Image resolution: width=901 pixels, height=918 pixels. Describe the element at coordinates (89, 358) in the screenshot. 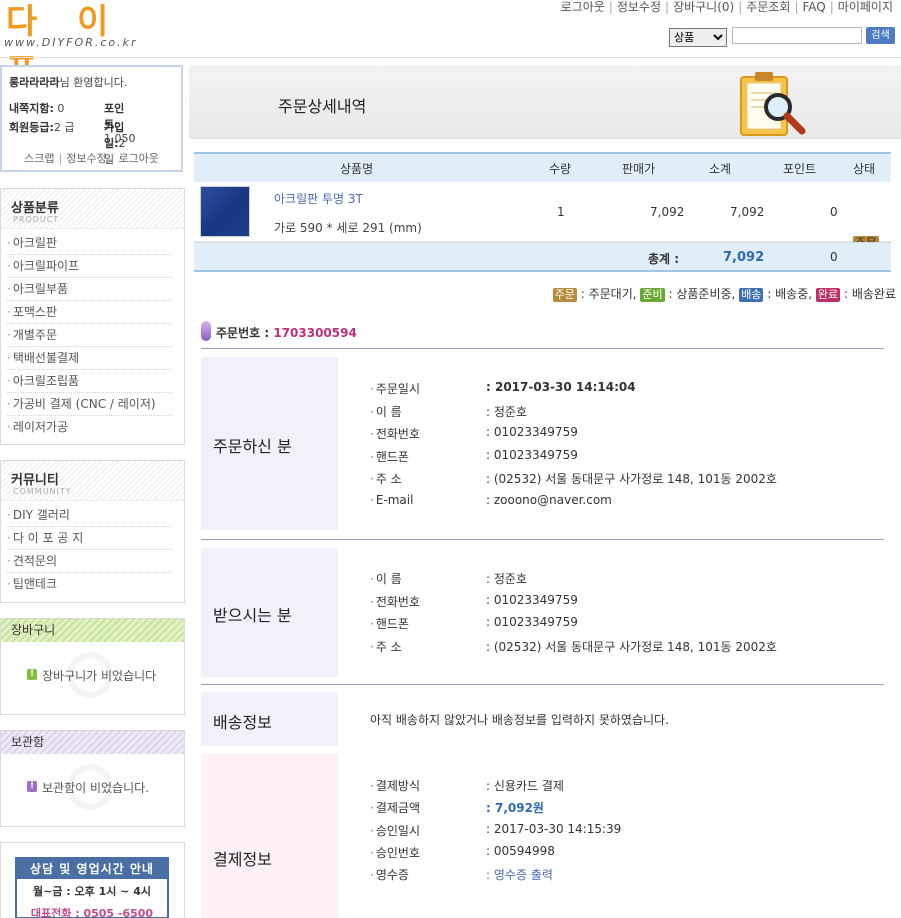

I see `category-item: · 택배선불결제` at that location.